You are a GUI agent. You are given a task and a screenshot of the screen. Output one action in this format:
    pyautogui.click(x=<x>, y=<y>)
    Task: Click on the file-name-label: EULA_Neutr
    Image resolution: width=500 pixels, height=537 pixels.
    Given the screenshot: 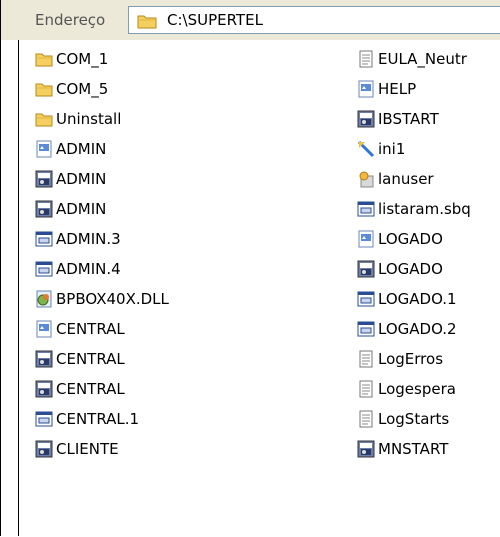 What is the action you would take?
    pyautogui.click(x=422, y=59)
    